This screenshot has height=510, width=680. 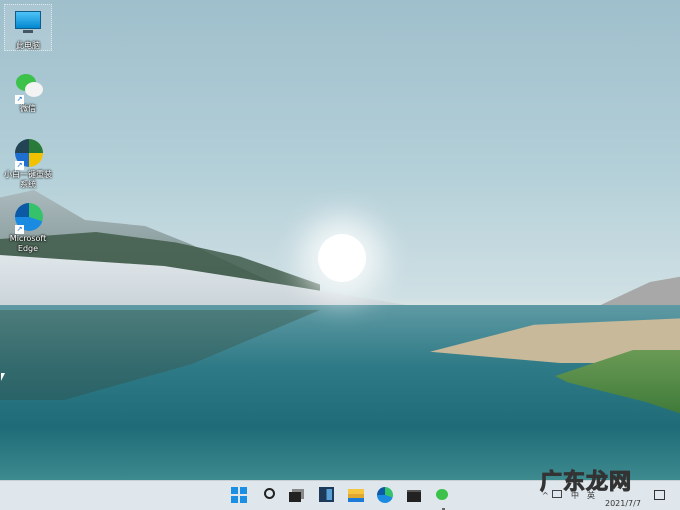 I want to click on this-pc-icon, so click(x=28, y=24).